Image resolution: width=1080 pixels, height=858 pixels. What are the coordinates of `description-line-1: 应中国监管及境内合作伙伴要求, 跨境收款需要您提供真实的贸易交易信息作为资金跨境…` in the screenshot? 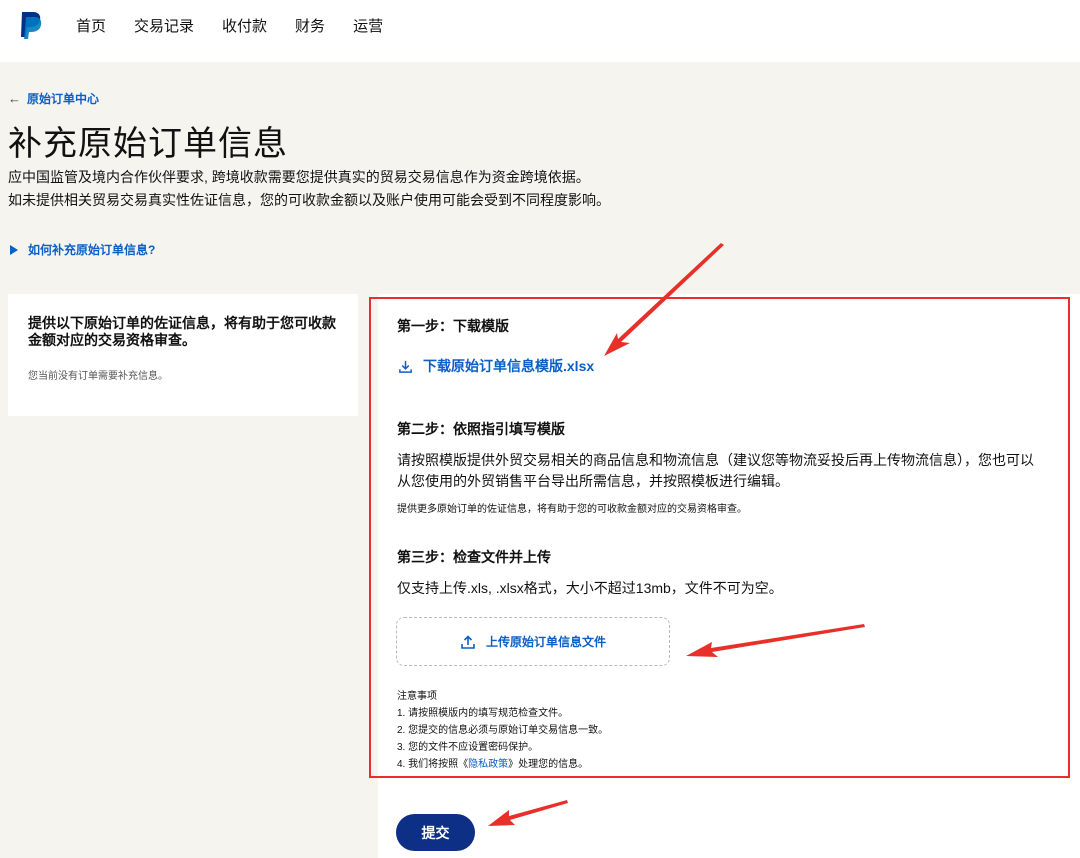 It's located at (299, 177).